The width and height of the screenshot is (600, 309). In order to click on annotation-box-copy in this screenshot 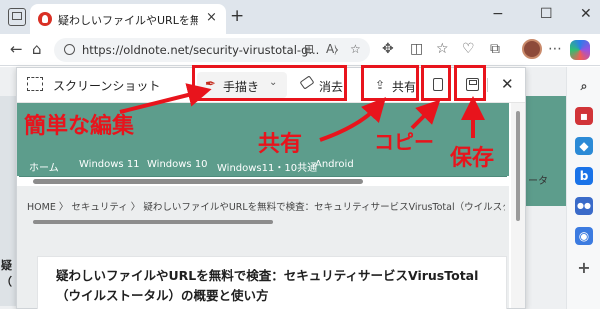, I will do `click(436, 83)`.